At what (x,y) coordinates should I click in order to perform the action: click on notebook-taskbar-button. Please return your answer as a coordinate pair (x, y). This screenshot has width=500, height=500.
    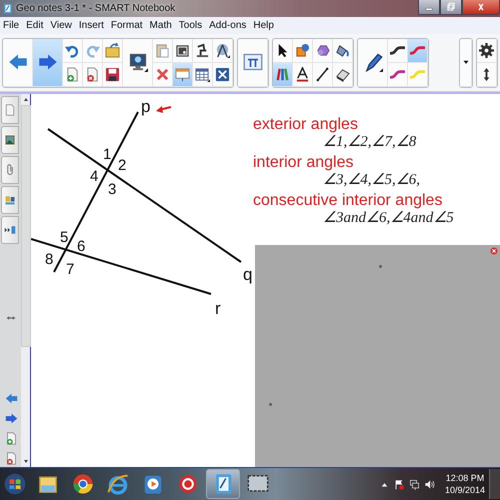
    Looking at the image, I should click on (223, 484).